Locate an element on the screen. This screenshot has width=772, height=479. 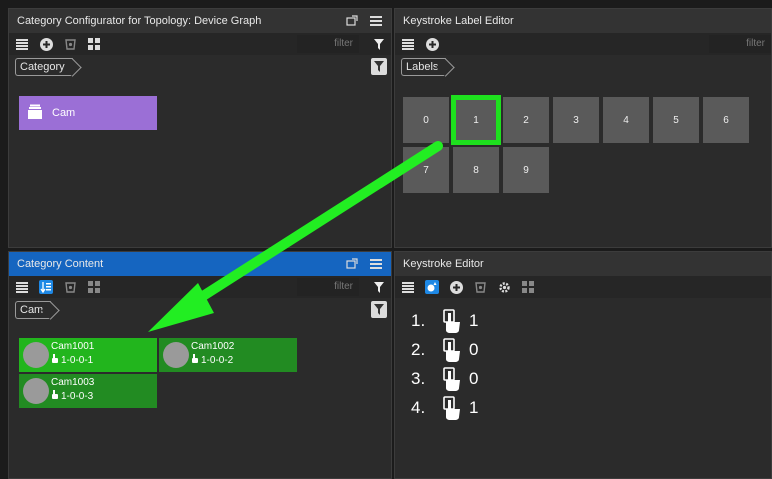
key-4: 4 is located at coordinates (626, 120).